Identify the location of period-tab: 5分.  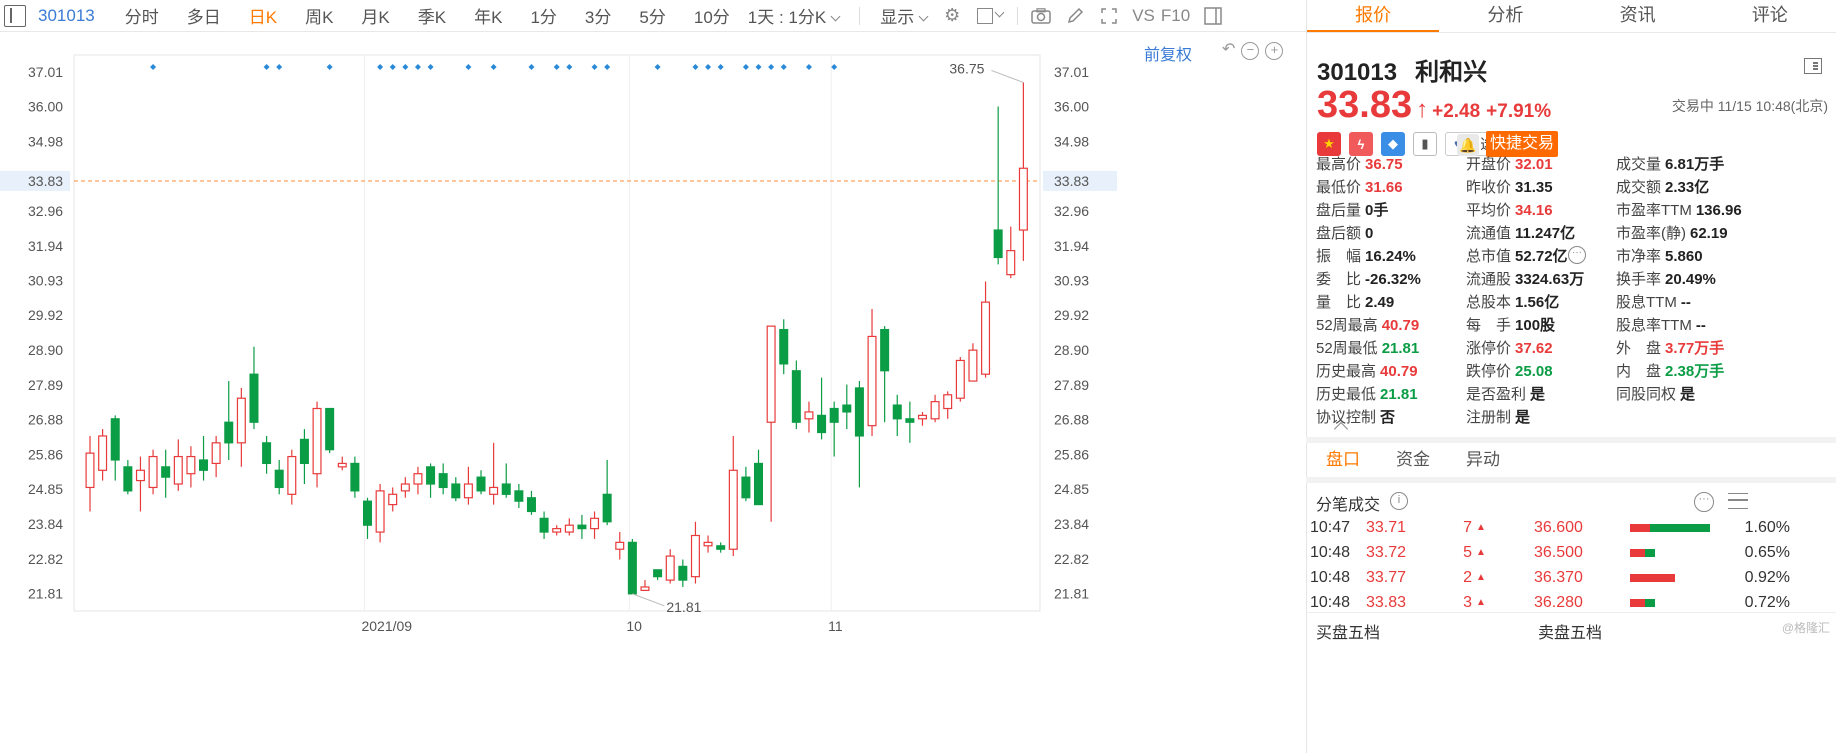
(652, 15).